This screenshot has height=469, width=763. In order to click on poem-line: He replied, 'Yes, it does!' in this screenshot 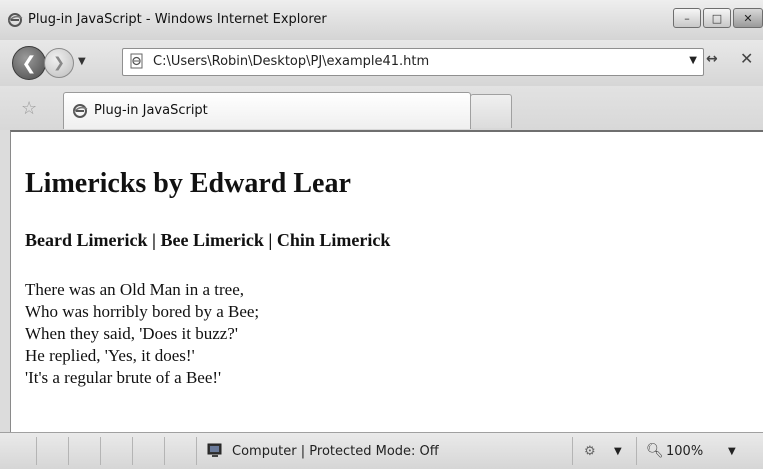, I will do `click(110, 355)`.